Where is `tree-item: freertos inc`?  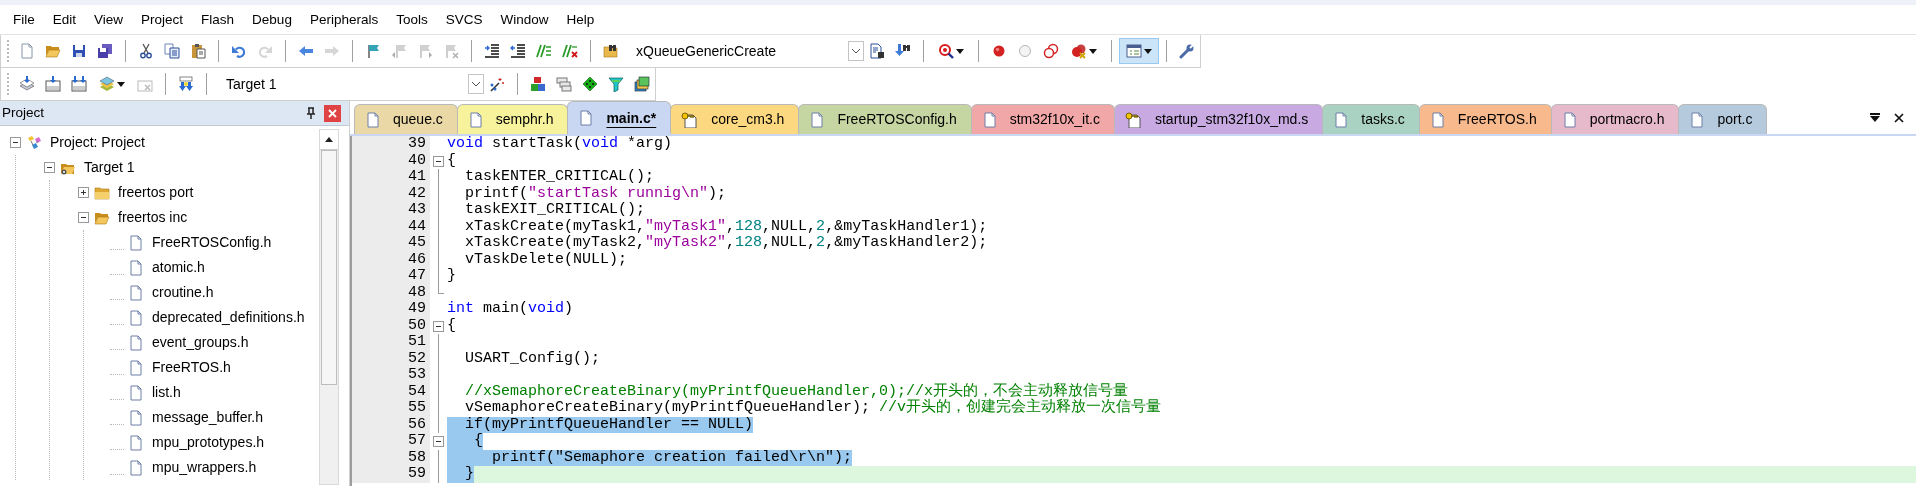
tree-item: freertos inc is located at coordinates (153, 217).